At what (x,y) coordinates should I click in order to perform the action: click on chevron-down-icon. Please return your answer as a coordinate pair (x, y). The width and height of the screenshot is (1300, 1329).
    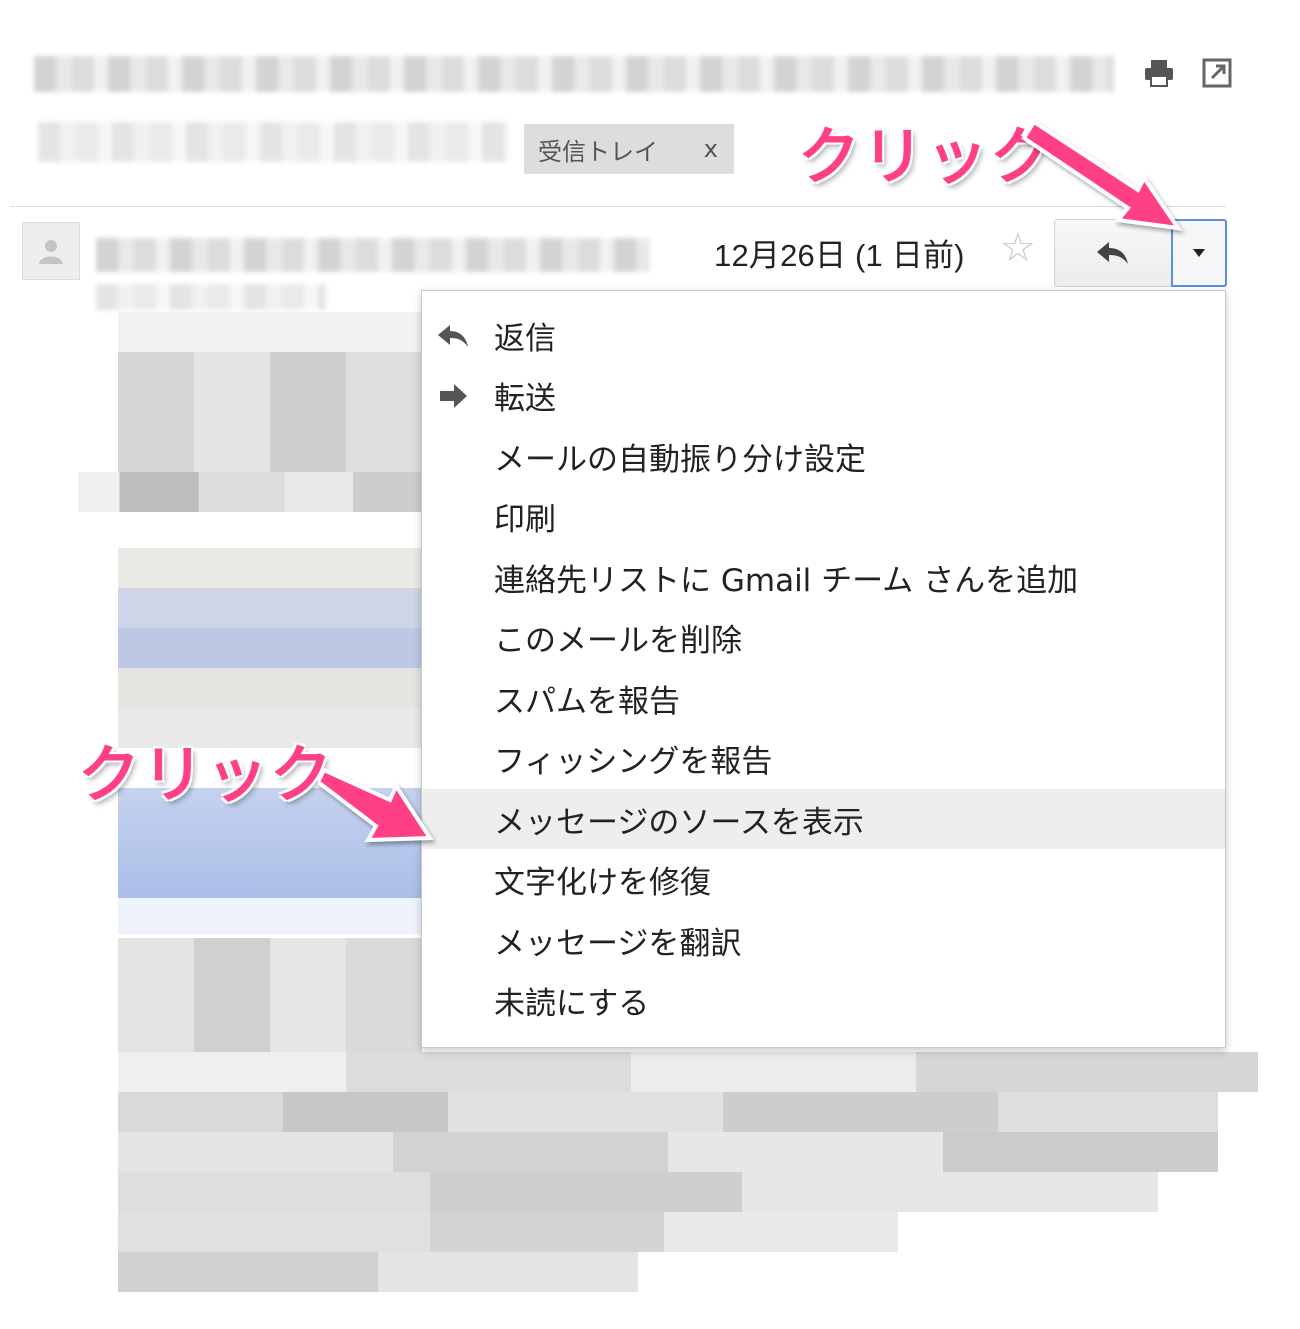
    Looking at the image, I should click on (1199, 253).